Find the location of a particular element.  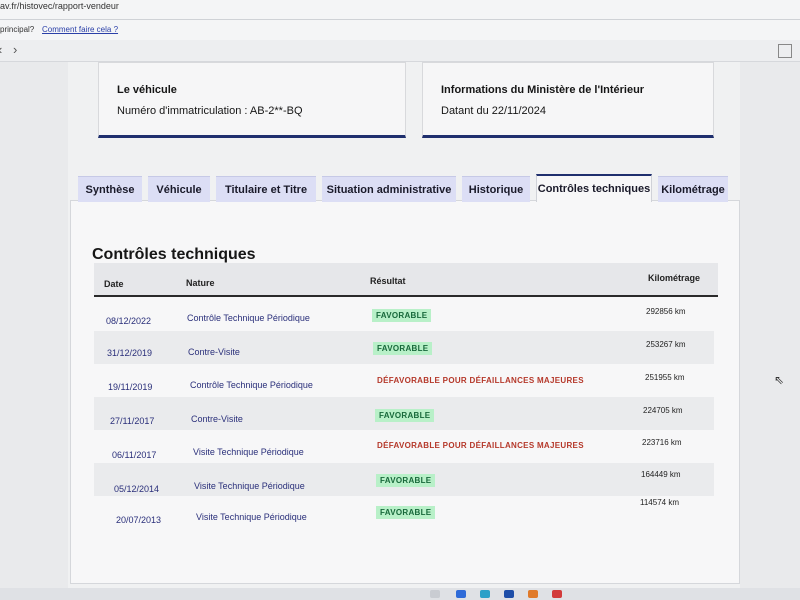

bookmark-bar: principal? Comment faire cela ? is located at coordinates (400, 30).